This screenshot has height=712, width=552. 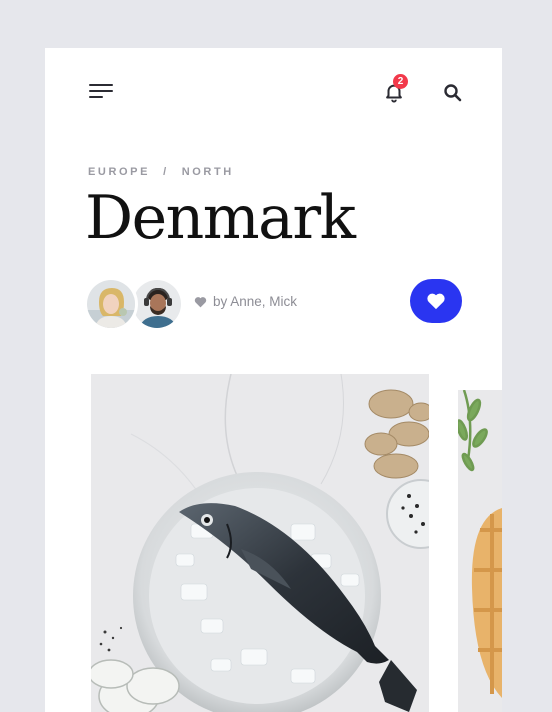 What do you see at coordinates (220, 218) in the screenshot?
I see `page-title: Denmark` at bounding box center [220, 218].